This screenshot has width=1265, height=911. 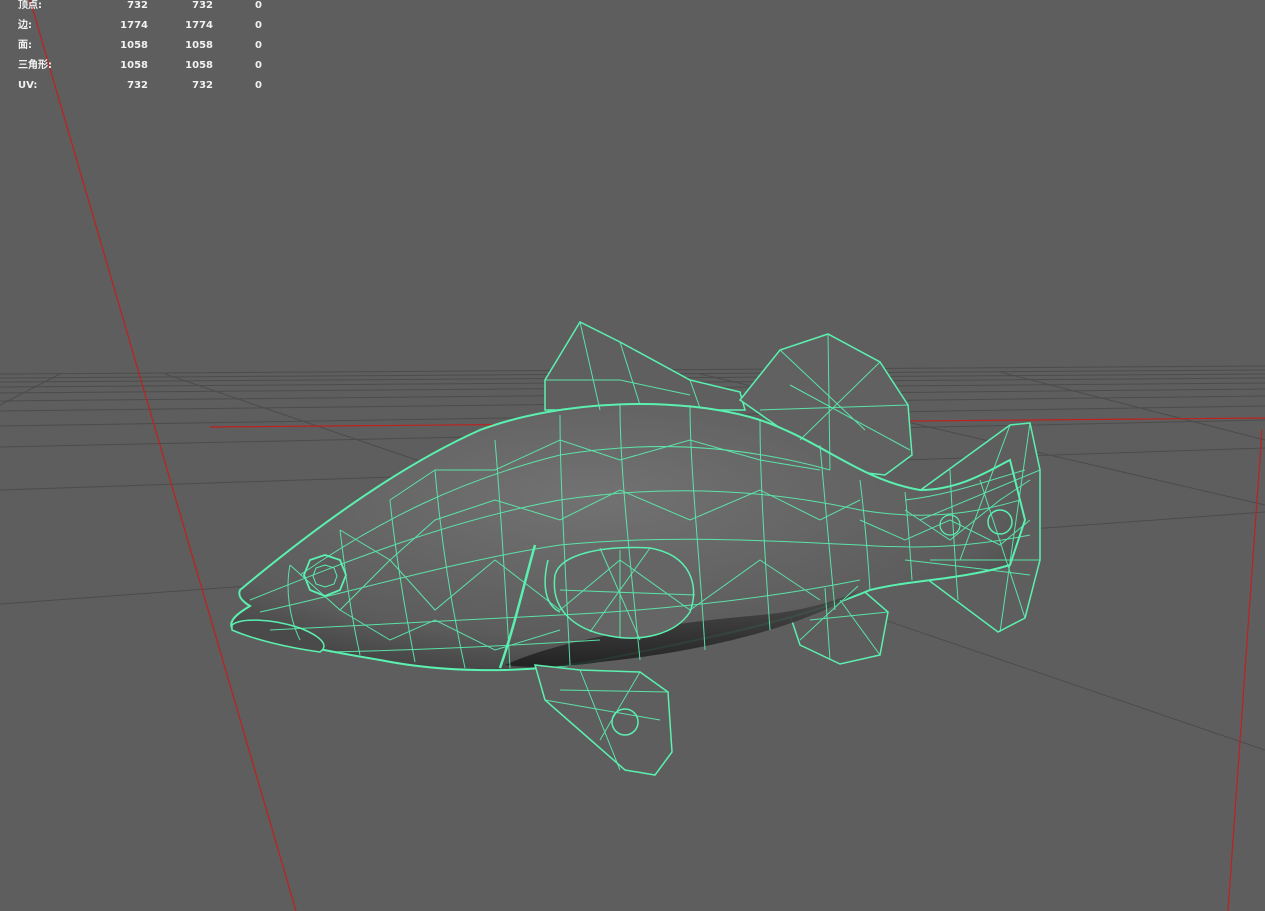 What do you see at coordinates (25, 25) in the screenshot?
I see `hud-label: 边:` at bounding box center [25, 25].